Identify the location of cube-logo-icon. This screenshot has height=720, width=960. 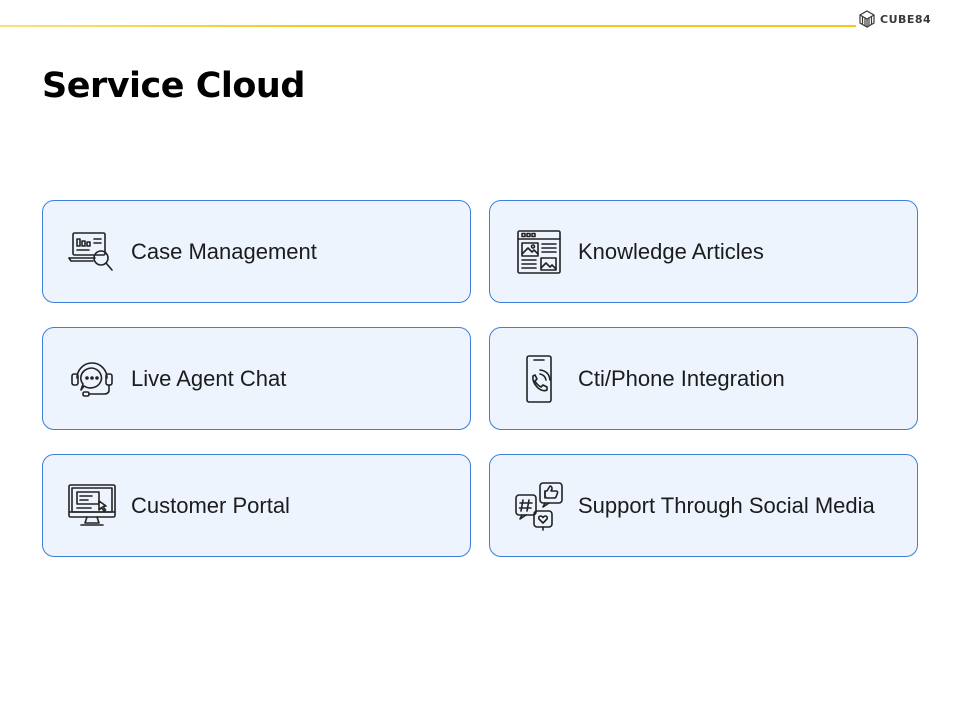
(867, 19).